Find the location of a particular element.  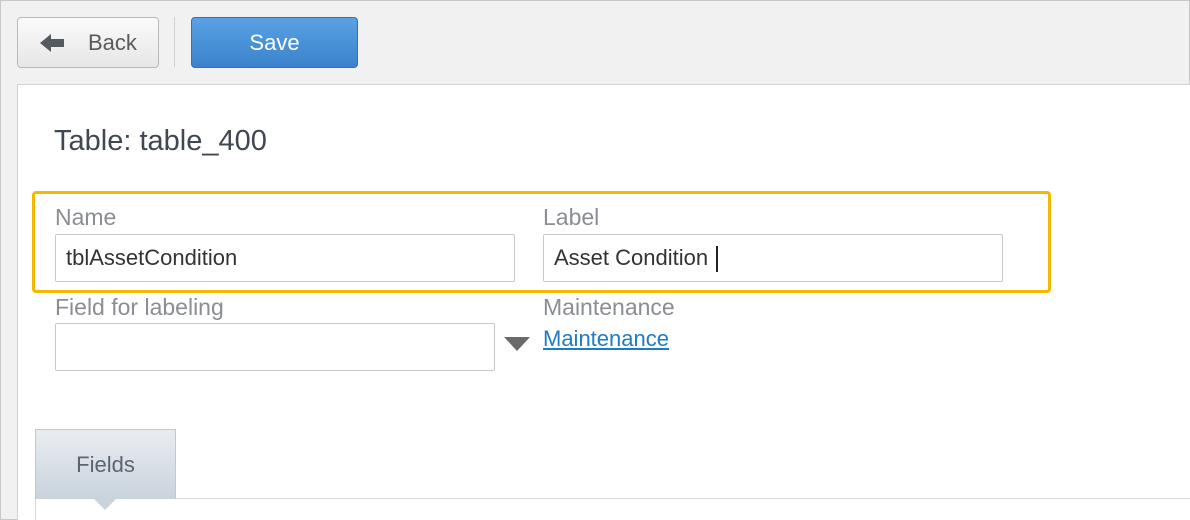

save-button: Save is located at coordinates (274, 42).